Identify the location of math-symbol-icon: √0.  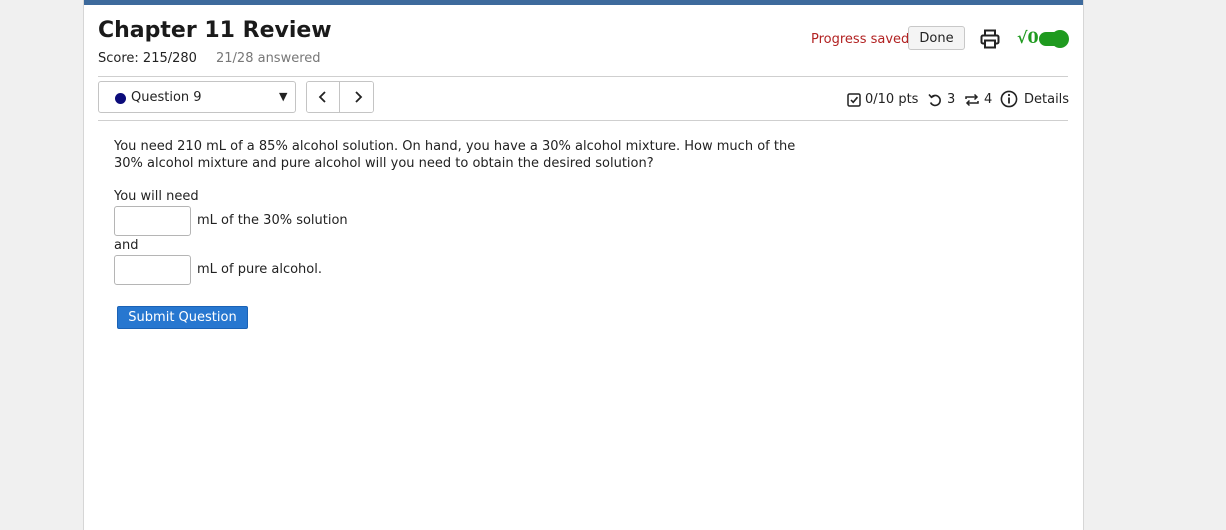
(1028, 38).